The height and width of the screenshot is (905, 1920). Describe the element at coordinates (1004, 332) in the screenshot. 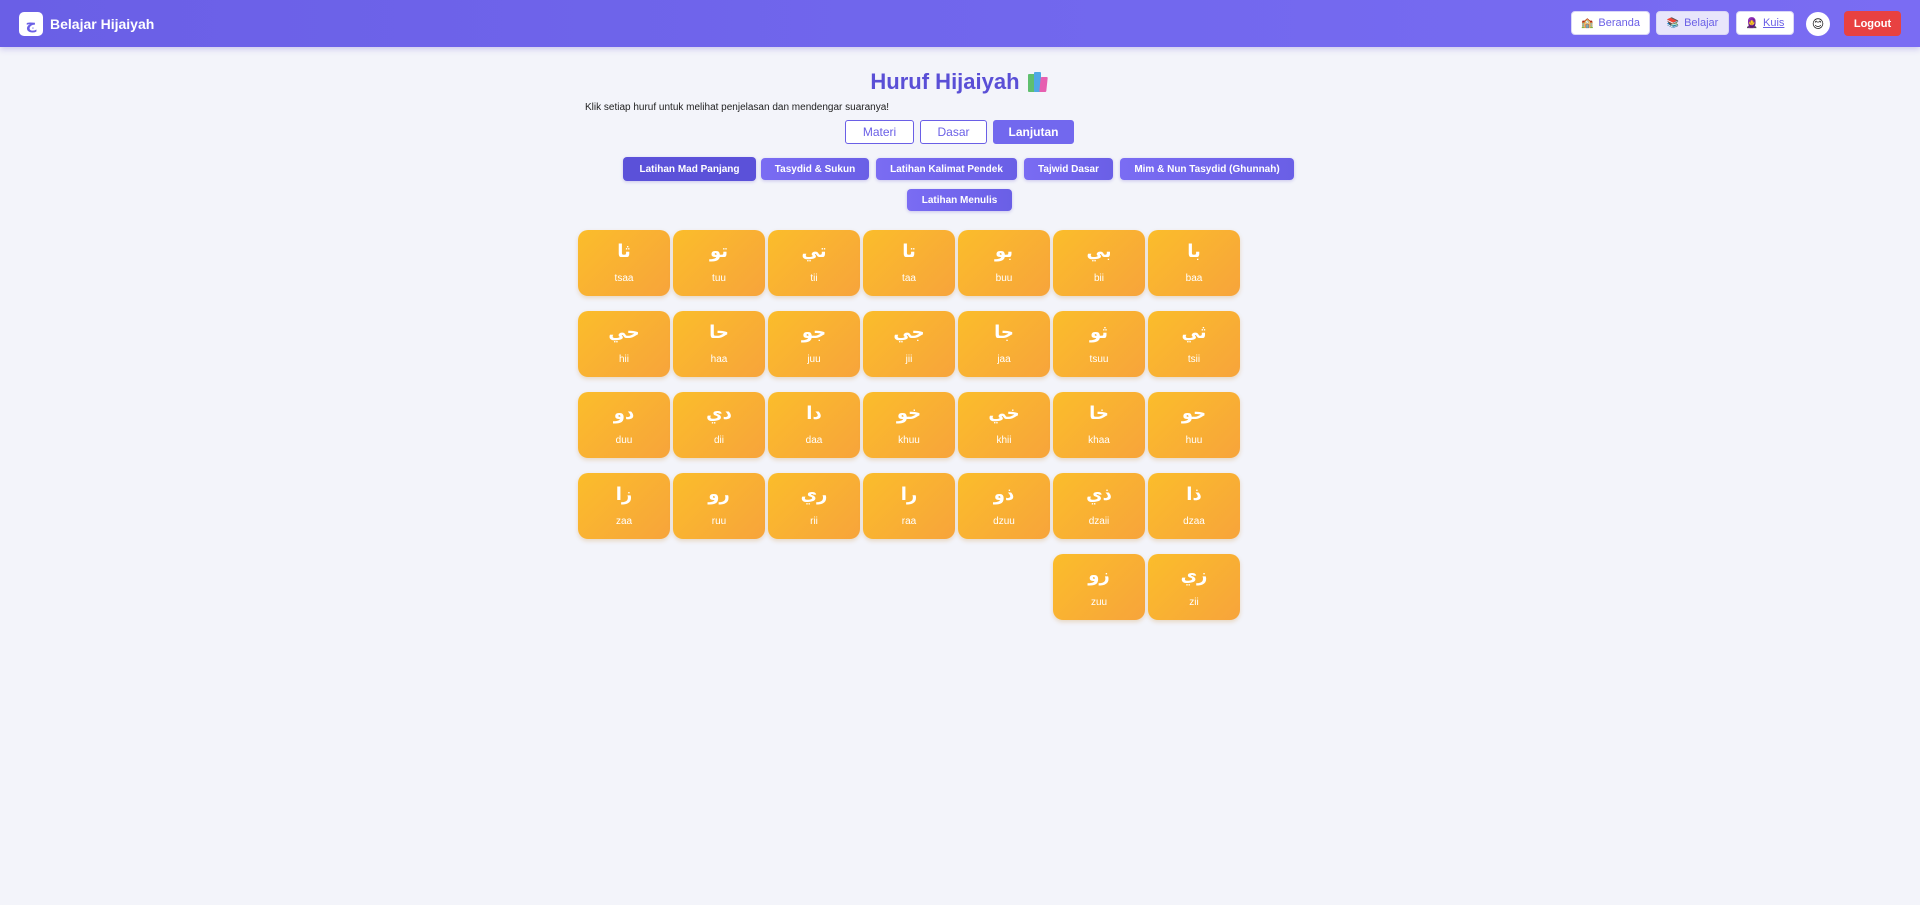

I see `letter-arabic: جا` at that location.